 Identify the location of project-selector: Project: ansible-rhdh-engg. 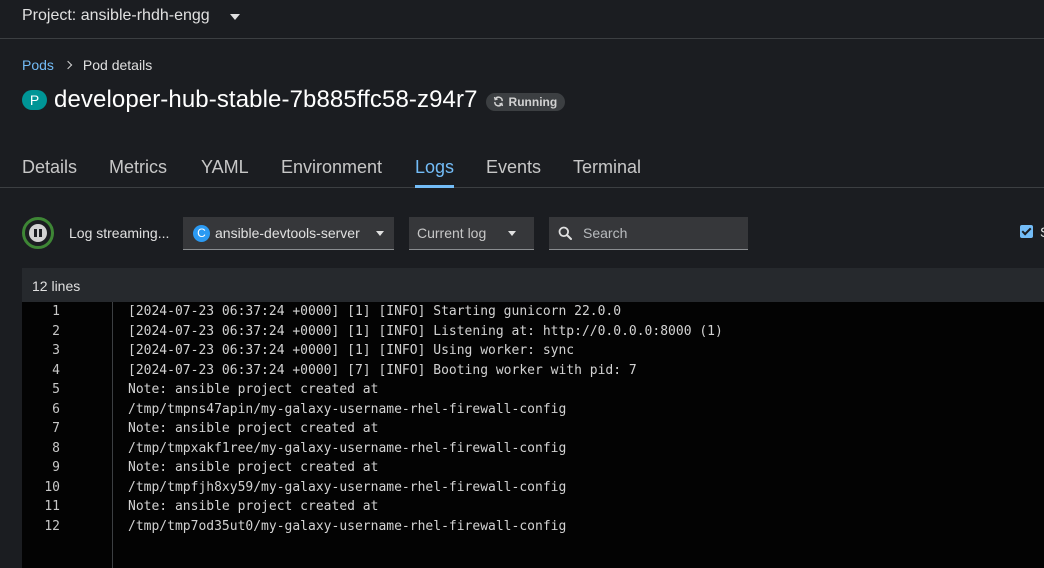
(131, 16).